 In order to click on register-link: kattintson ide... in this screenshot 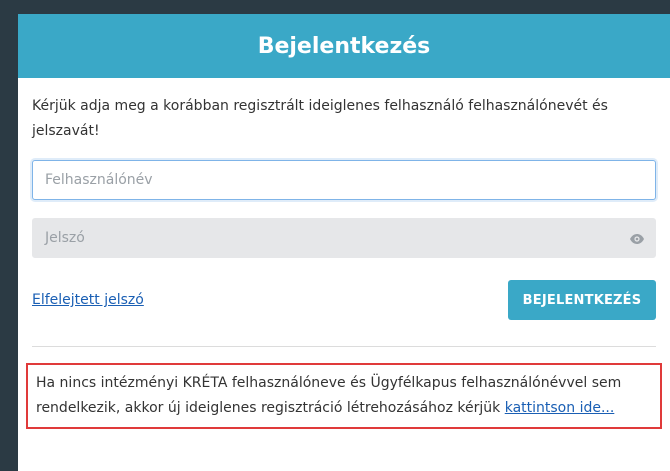, I will do `click(560, 408)`.